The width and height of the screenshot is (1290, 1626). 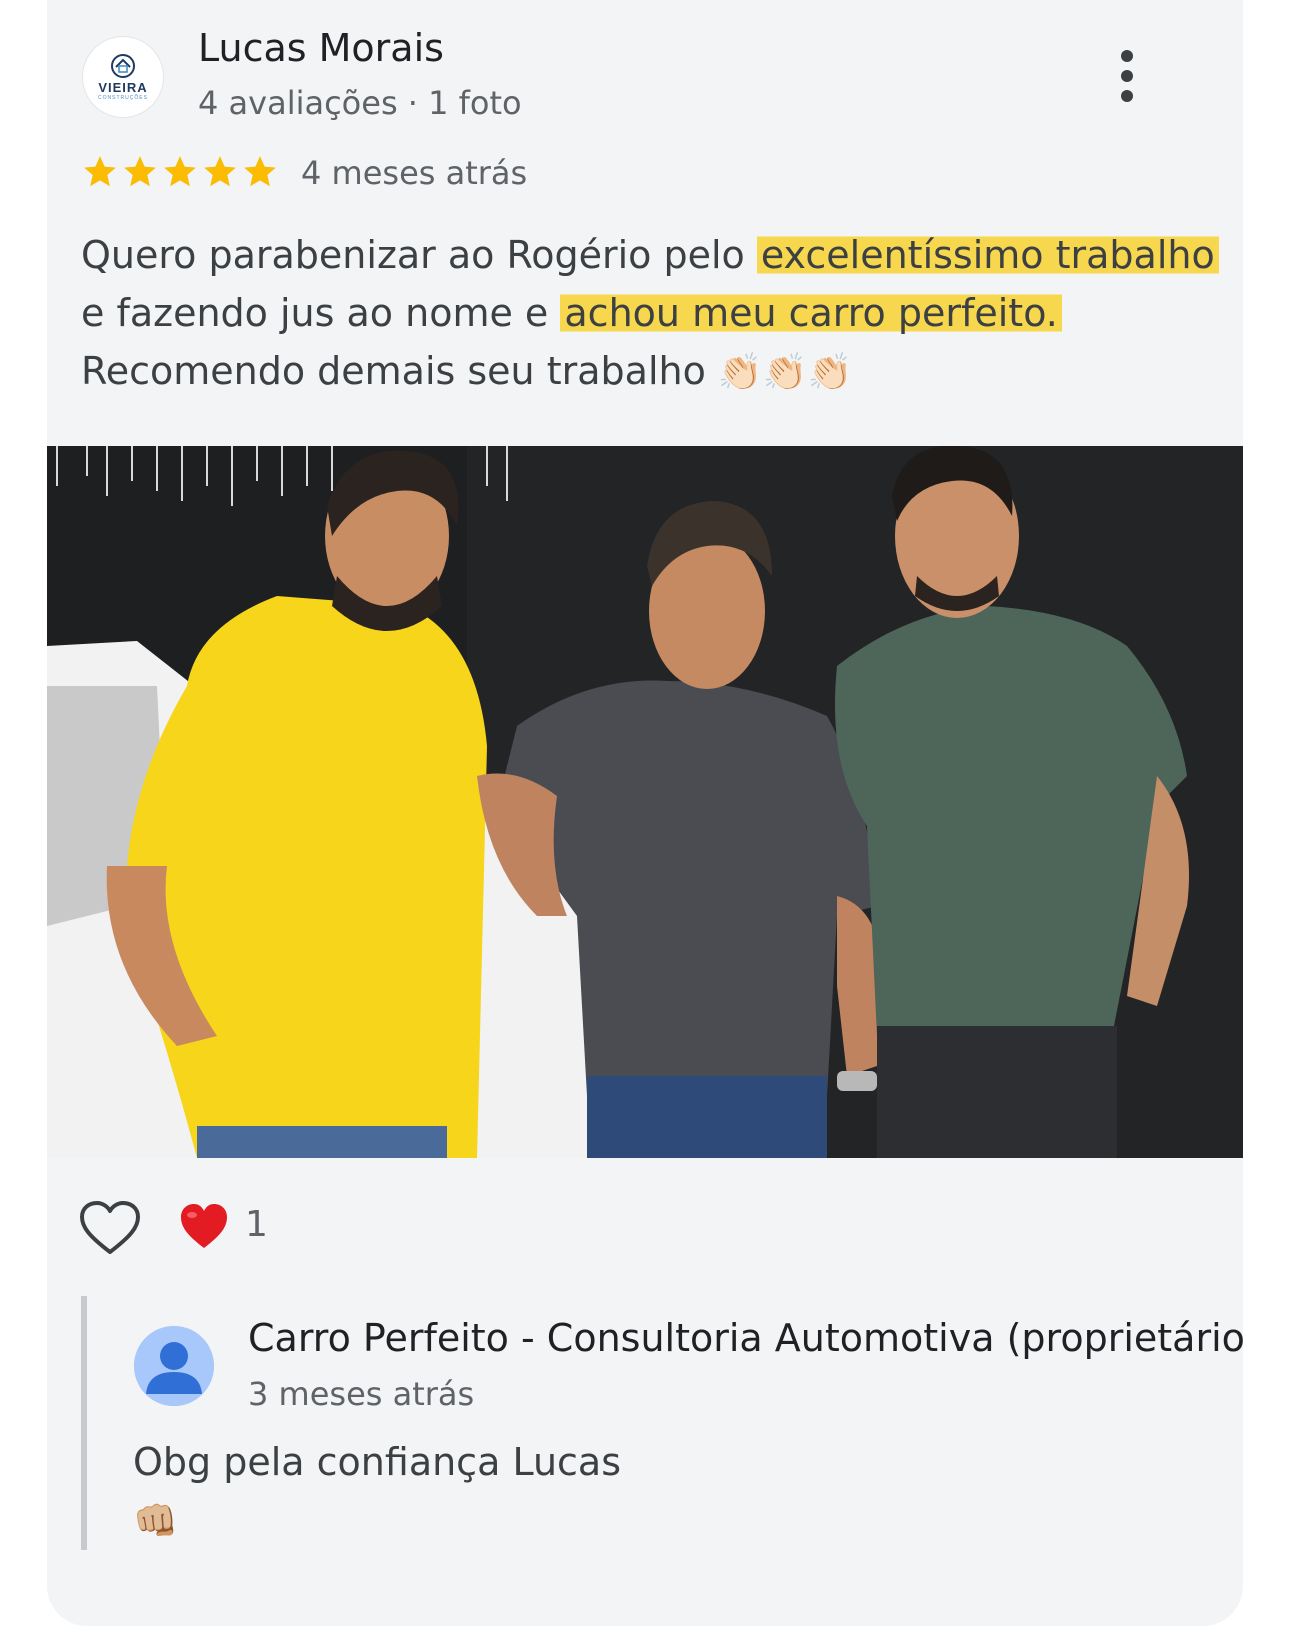 I want to click on star-rating, so click(x=180, y=173).